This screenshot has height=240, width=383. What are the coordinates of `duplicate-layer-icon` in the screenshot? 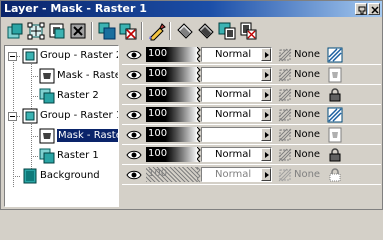 It's located at (107, 31).